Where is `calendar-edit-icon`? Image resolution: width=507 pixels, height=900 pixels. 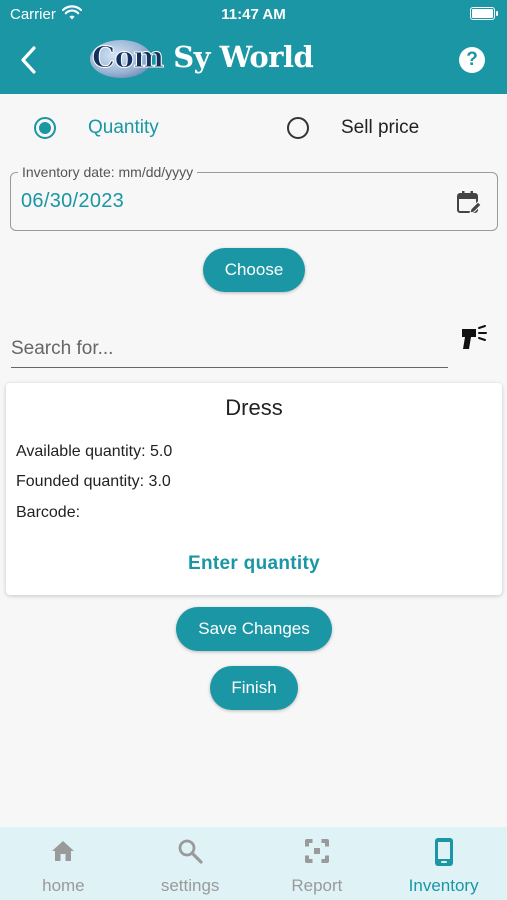 calendar-edit-icon is located at coordinates (469, 205).